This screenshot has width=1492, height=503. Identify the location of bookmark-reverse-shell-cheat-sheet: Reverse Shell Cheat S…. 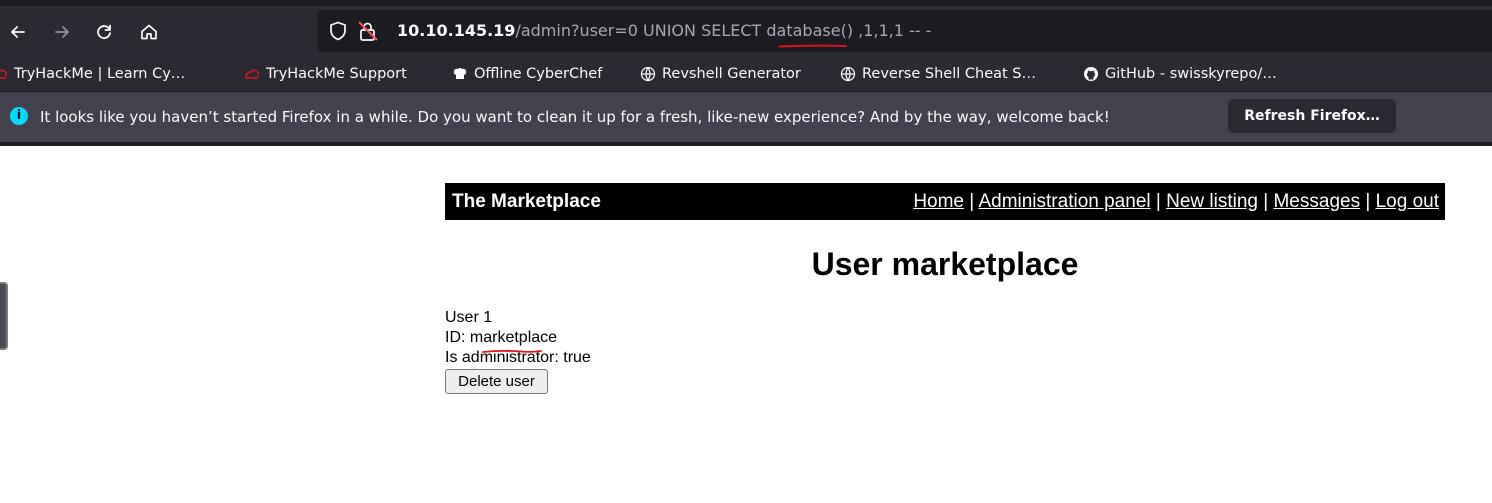
(938, 74).